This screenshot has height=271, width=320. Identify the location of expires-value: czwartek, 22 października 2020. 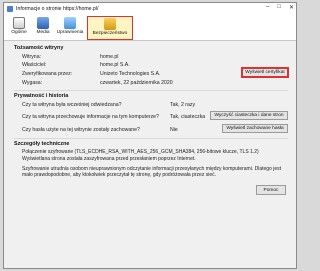
(136, 83).